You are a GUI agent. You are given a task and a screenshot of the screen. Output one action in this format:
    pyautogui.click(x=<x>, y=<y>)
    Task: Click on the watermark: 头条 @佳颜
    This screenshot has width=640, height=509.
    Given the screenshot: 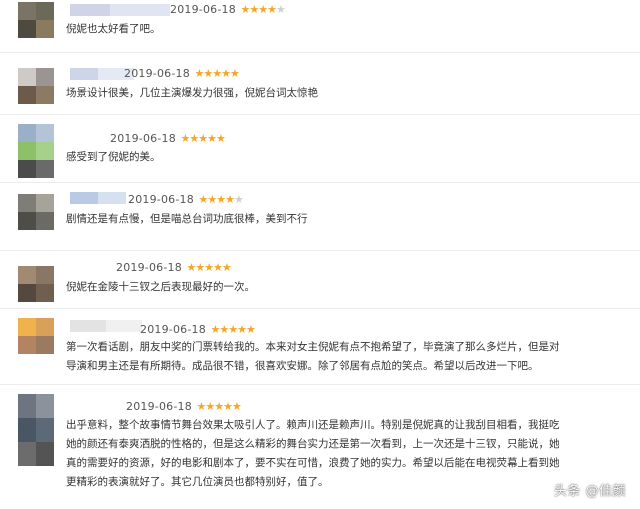 What is the action you would take?
    pyautogui.click(x=589, y=491)
    